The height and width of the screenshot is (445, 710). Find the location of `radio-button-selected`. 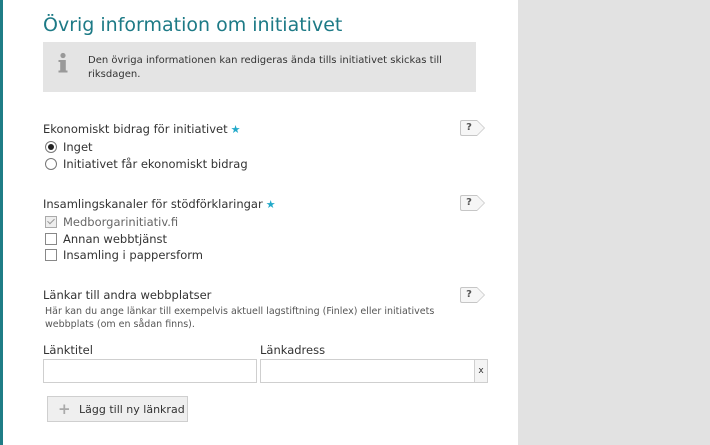

radio-button-selected is located at coordinates (51, 147).